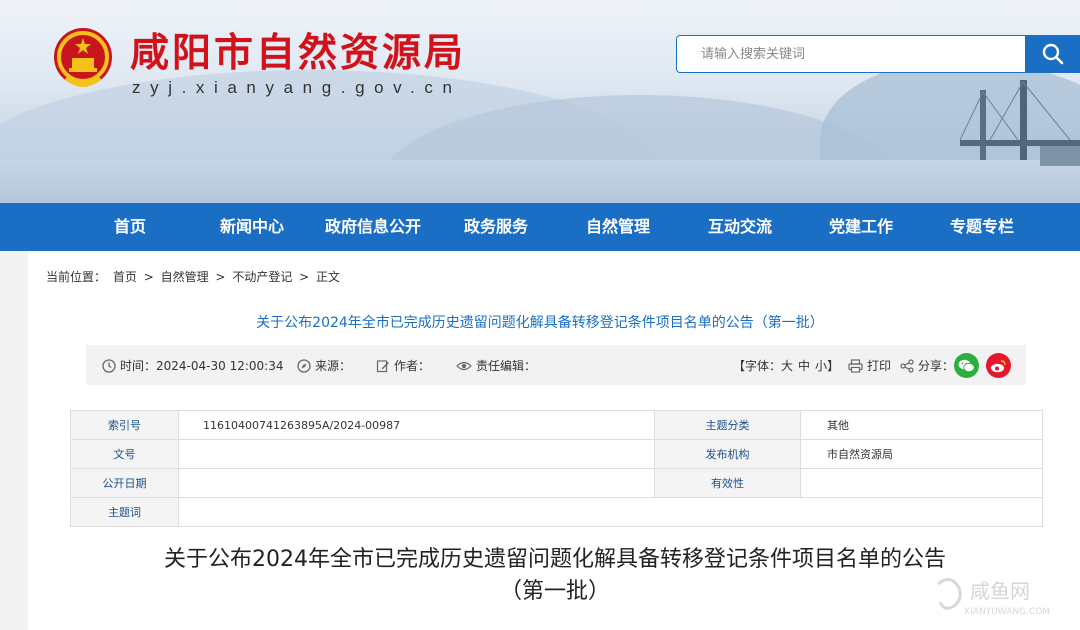 The width and height of the screenshot is (1080, 630). Describe the element at coordinates (412, 366) in the screenshot. I see `author-label: 作者：` at that location.